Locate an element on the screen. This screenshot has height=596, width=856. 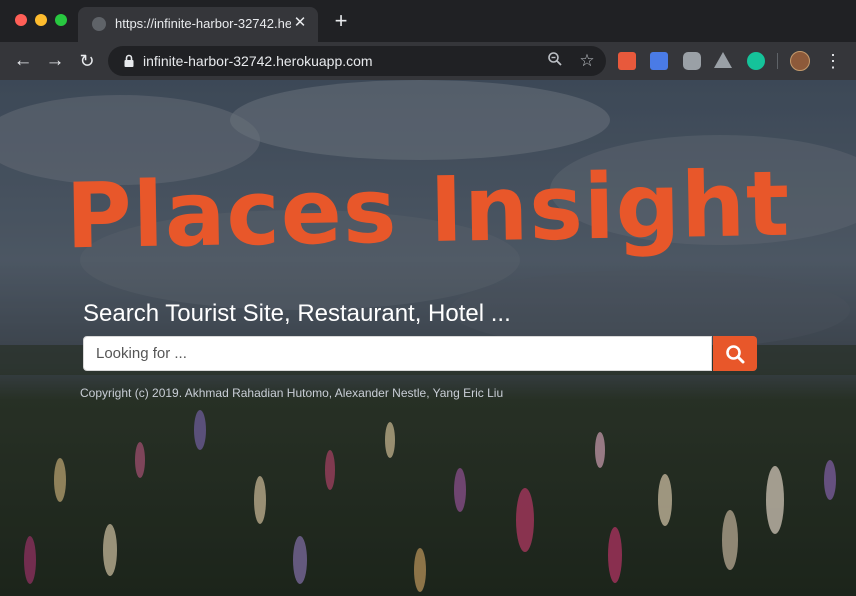
search-button is located at coordinates (735, 353).